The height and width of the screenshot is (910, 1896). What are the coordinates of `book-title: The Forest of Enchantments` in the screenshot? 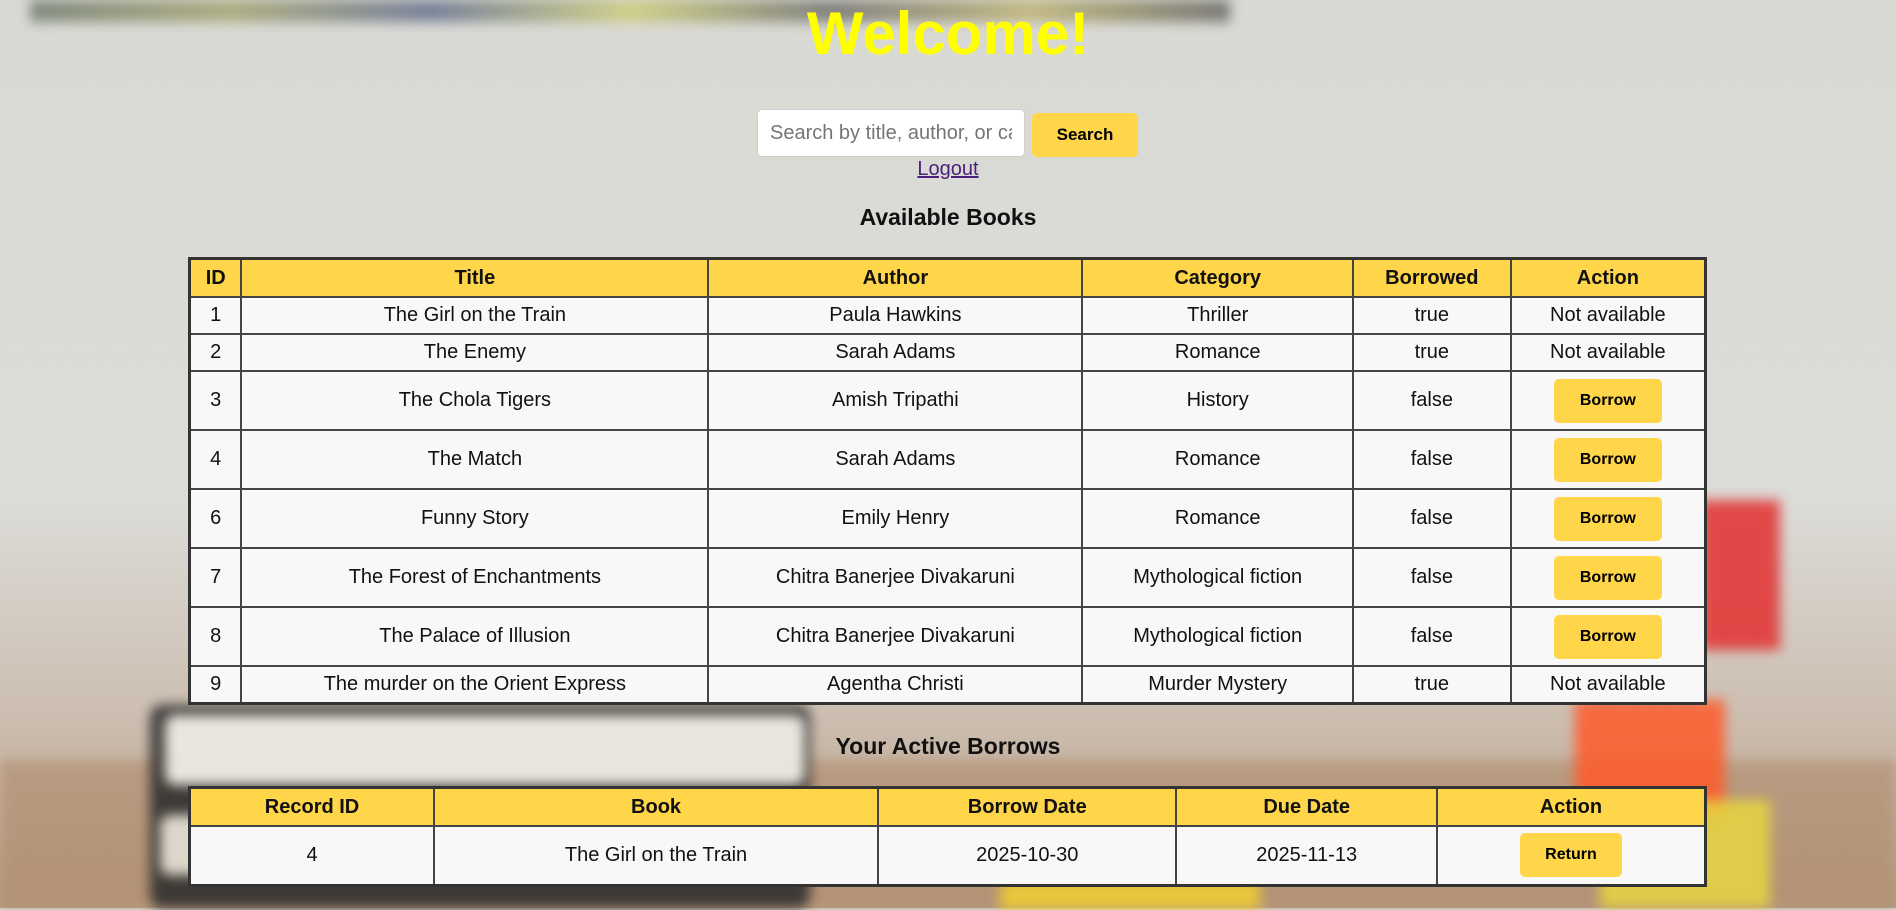 It's located at (475, 577).